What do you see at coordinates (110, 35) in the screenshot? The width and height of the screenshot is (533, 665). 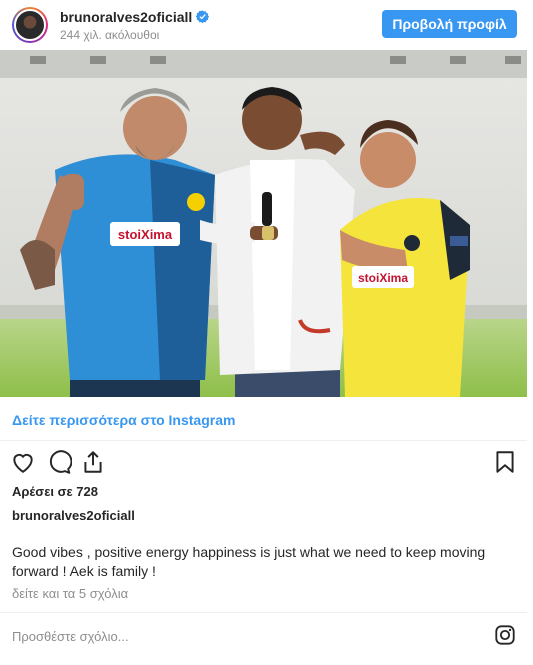 I see `followers-count: 244 χιλ. ακόλουθοι` at bounding box center [110, 35].